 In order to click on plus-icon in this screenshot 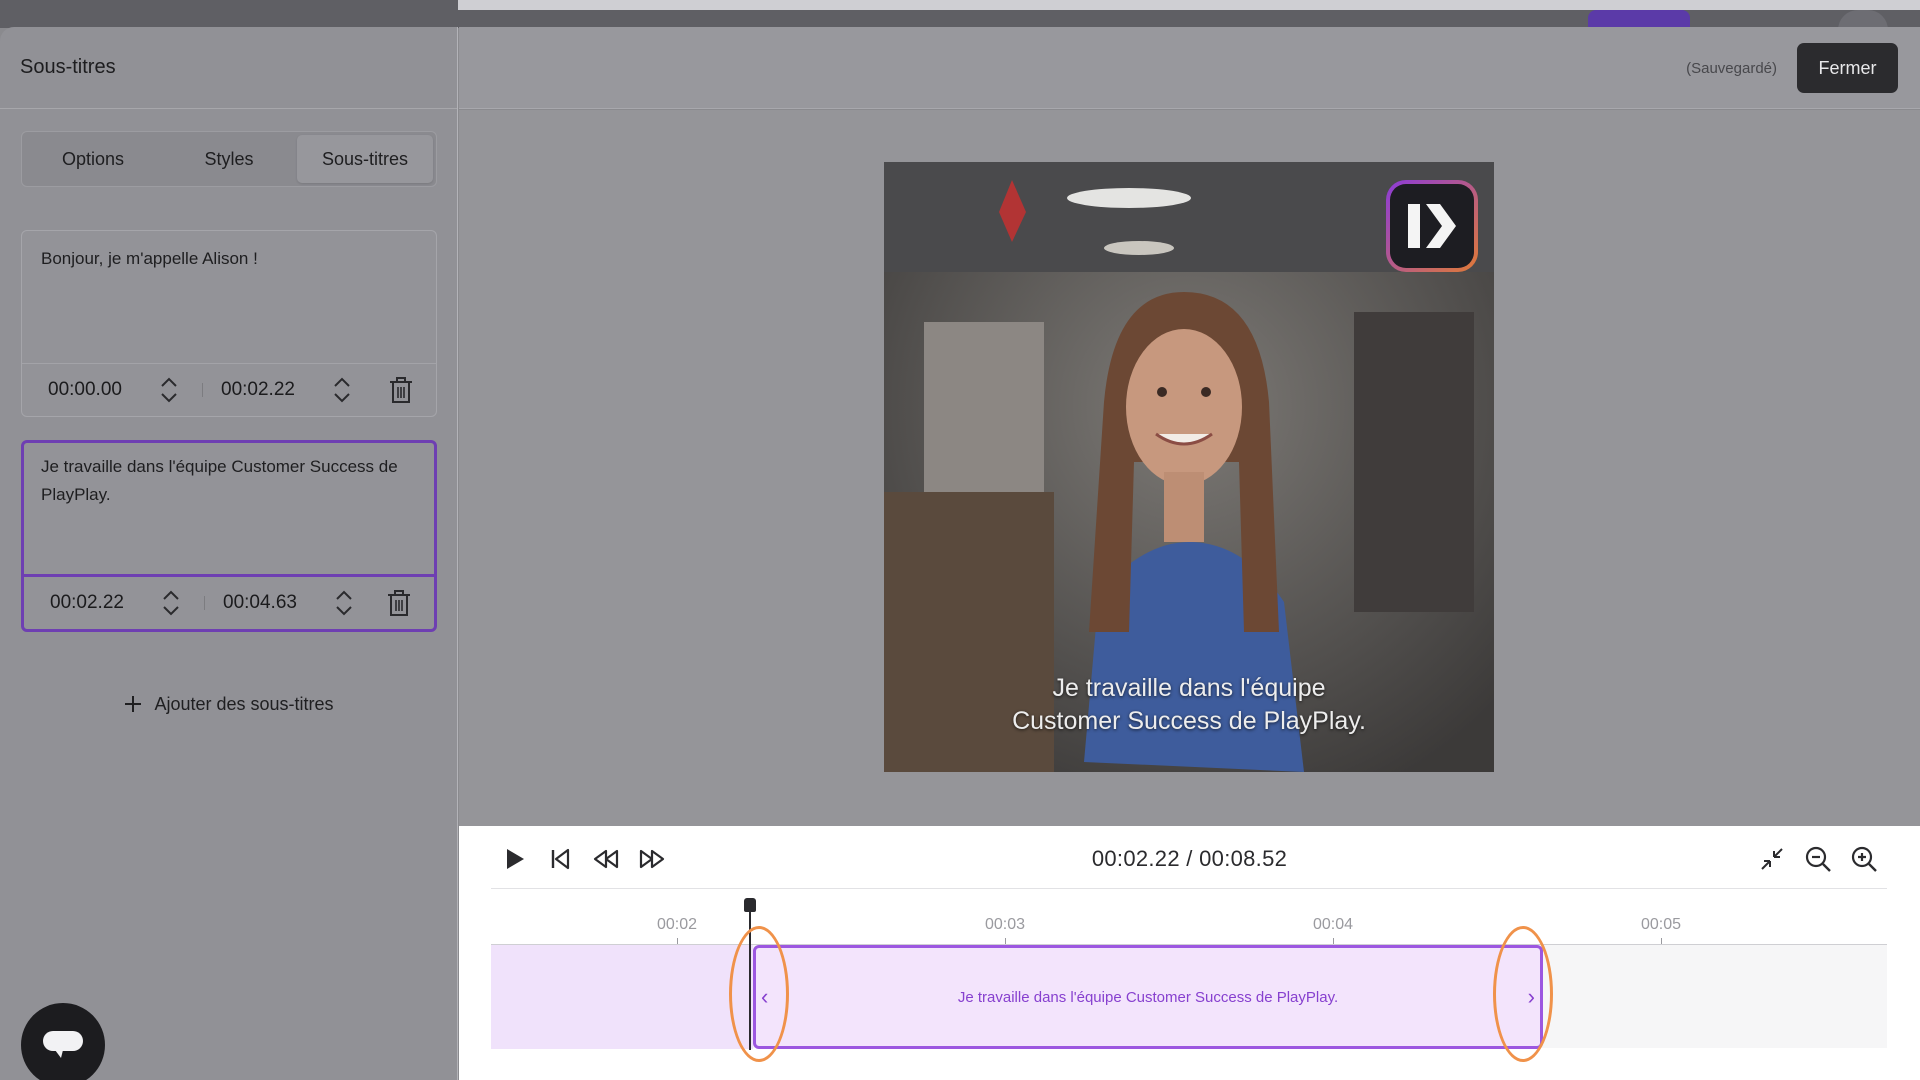, I will do `click(133, 704)`.